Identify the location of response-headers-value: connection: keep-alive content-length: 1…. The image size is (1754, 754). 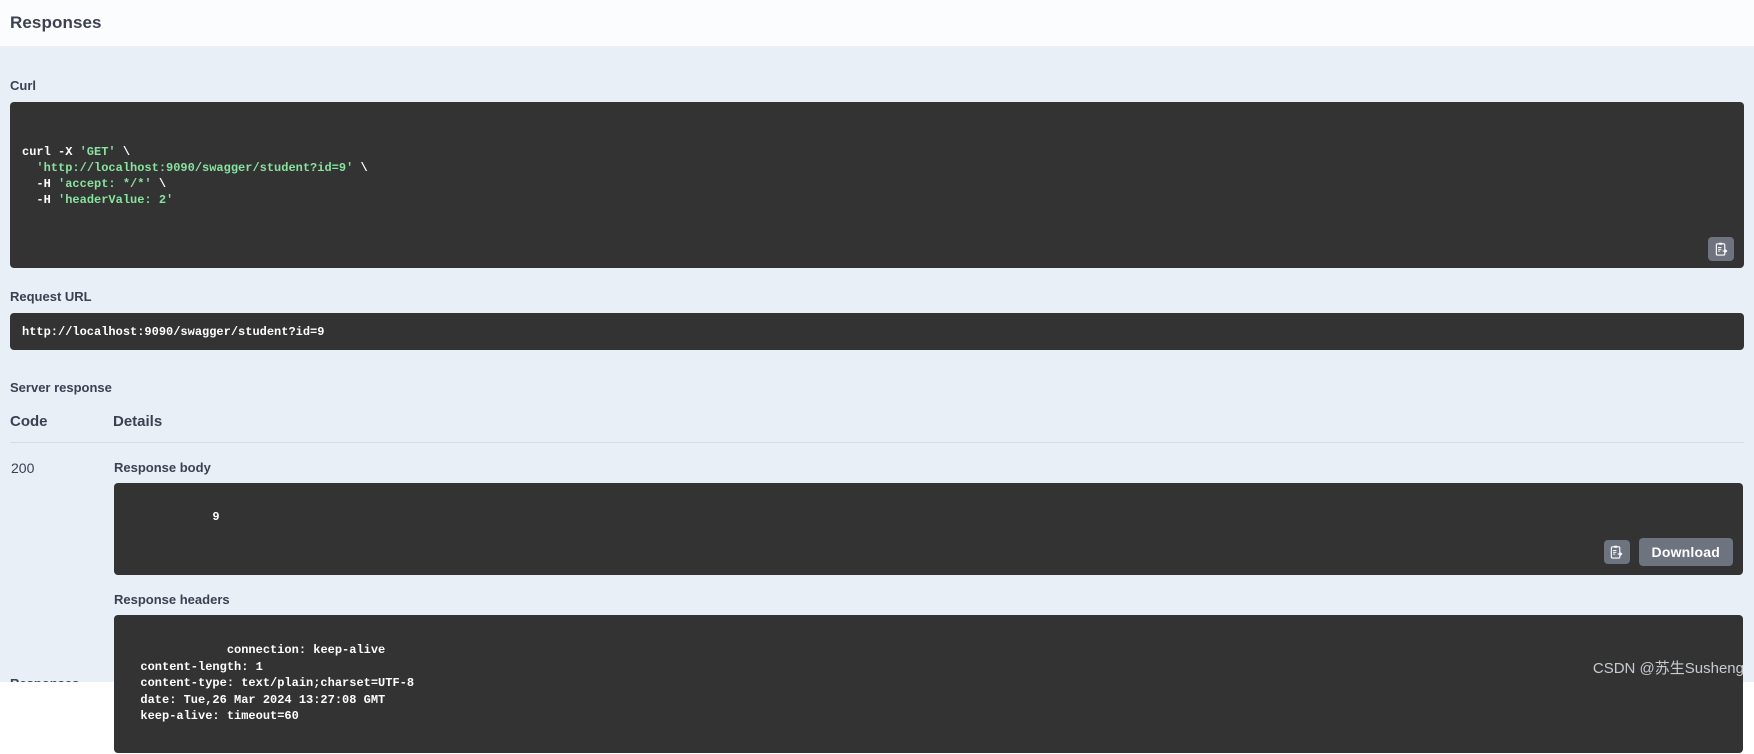
(277, 683).